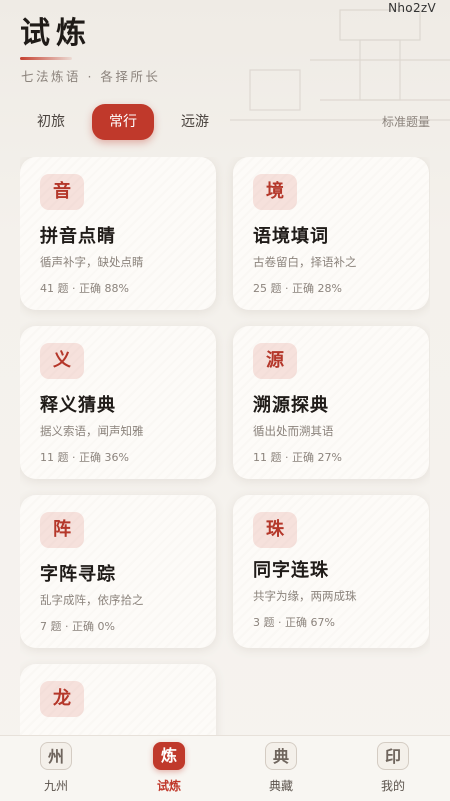 This screenshot has width=450, height=801. Describe the element at coordinates (56, 756) in the screenshot. I see `jiuzhou-icon: 州` at that location.